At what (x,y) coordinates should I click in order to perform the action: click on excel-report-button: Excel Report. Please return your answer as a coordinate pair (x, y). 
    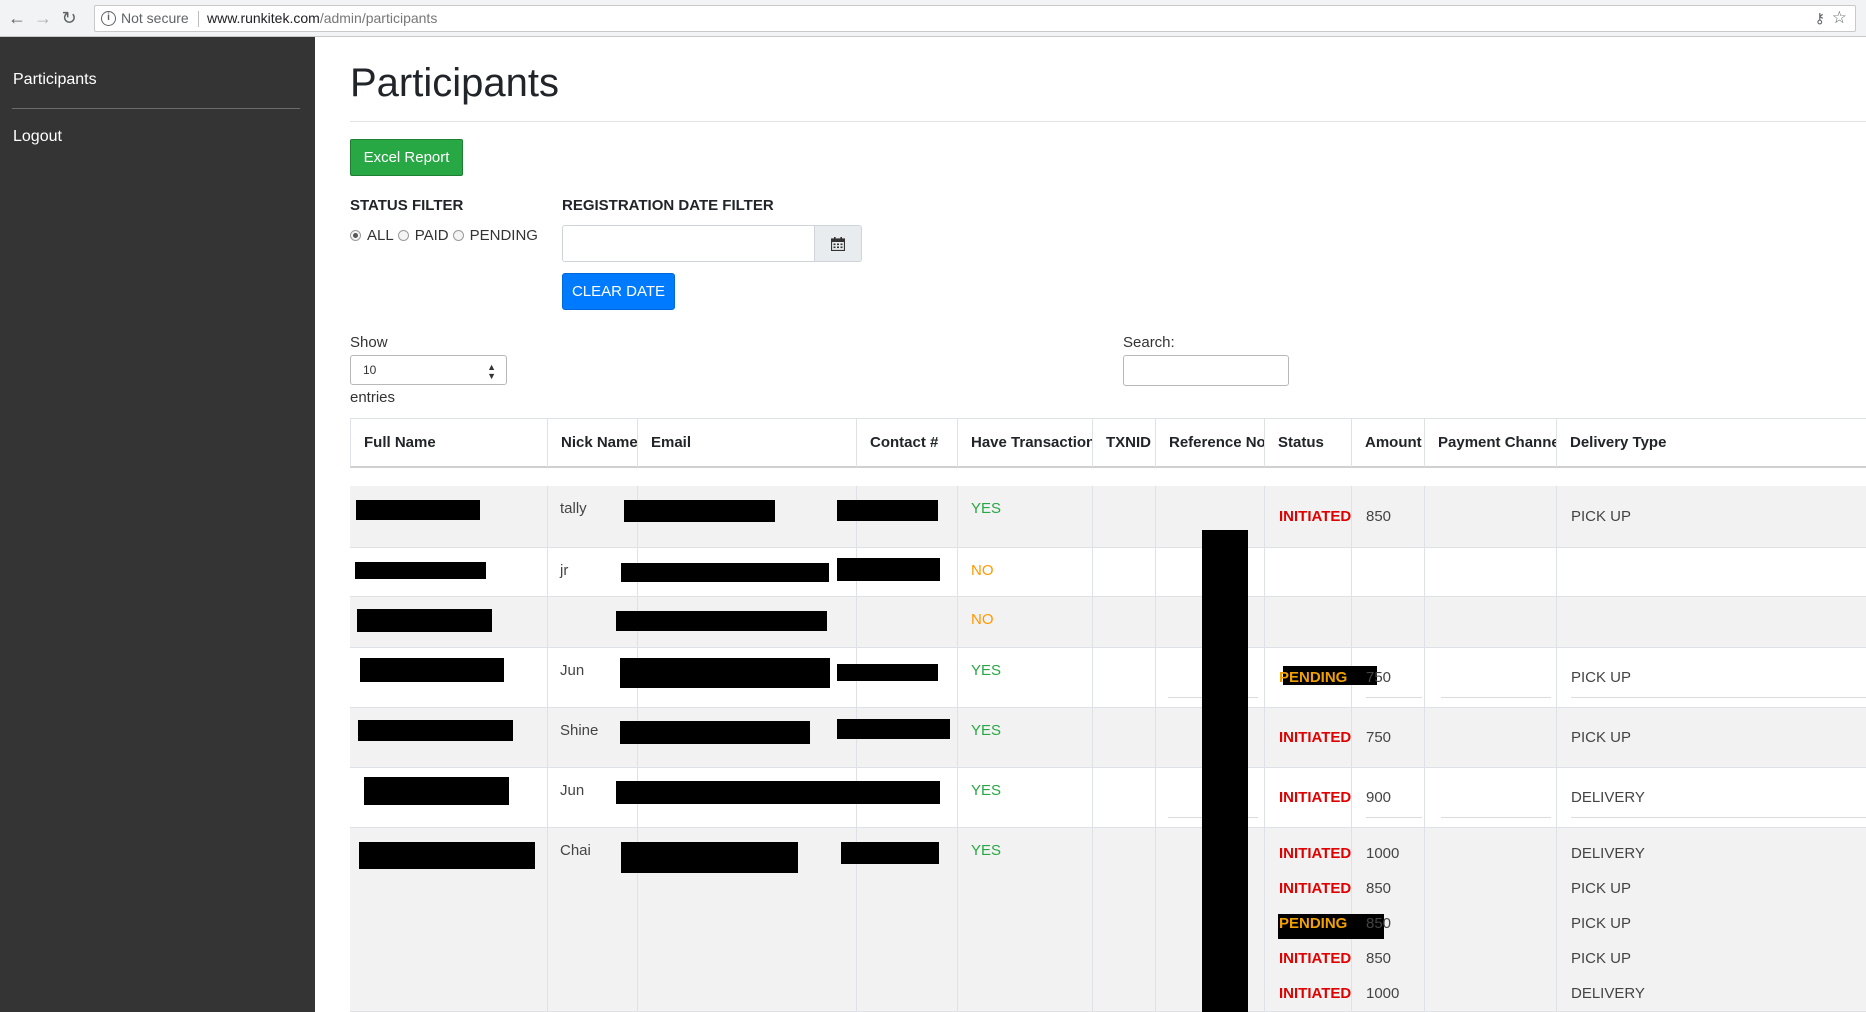
    Looking at the image, I should click on (406, 157).